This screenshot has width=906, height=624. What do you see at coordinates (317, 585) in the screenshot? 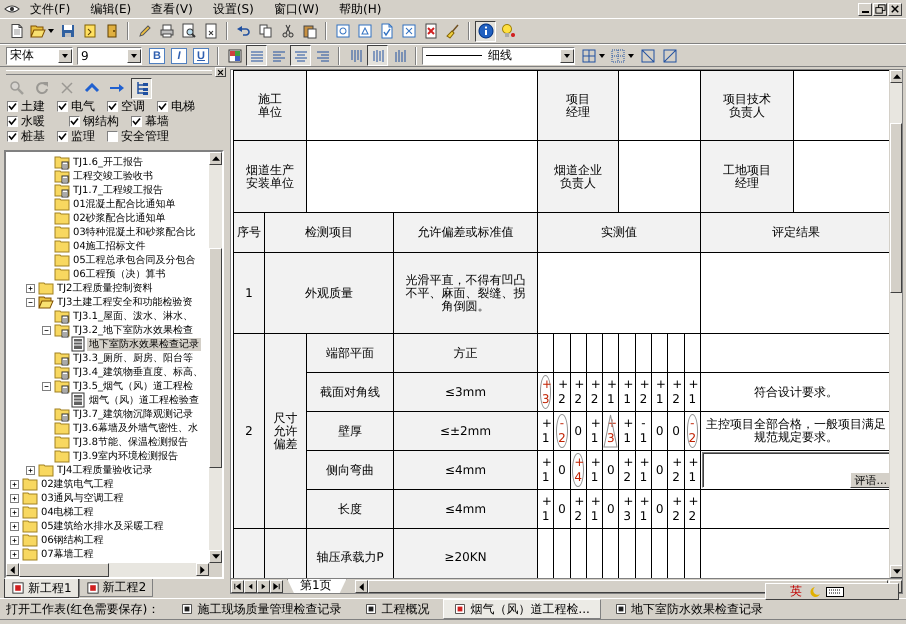
I see `sheet-tab: 第1页` at bounding box center [317, 585].